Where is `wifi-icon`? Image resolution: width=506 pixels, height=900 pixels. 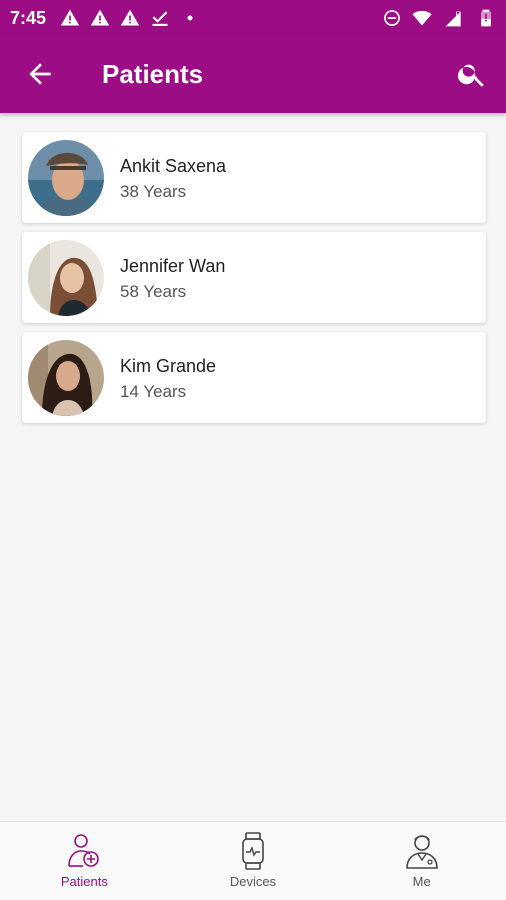 wifi-icon is located at coordinates (422, 18).